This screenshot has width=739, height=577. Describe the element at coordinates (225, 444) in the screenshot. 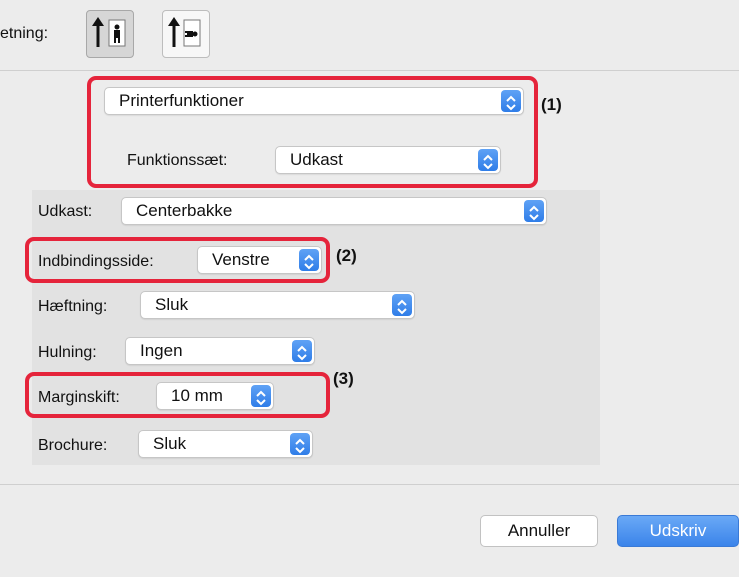

I see `brochure-select: Sluk` at that location.